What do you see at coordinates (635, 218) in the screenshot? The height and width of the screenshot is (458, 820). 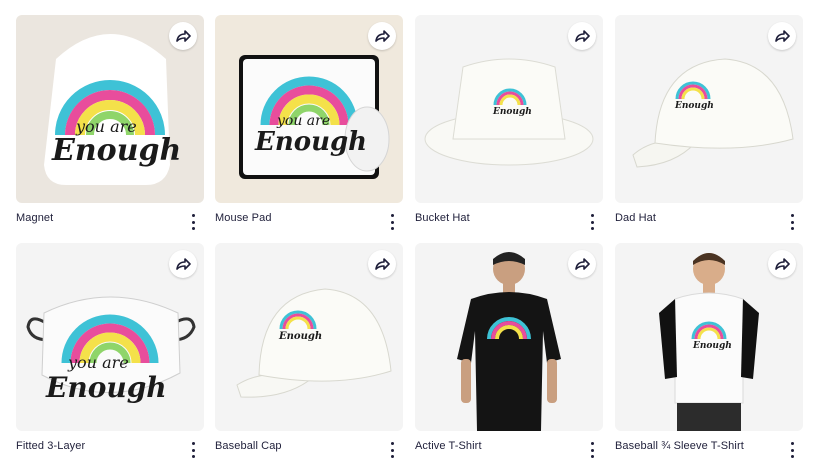 I see `product-label: Dad Hat` at bounding box center [635, 218].